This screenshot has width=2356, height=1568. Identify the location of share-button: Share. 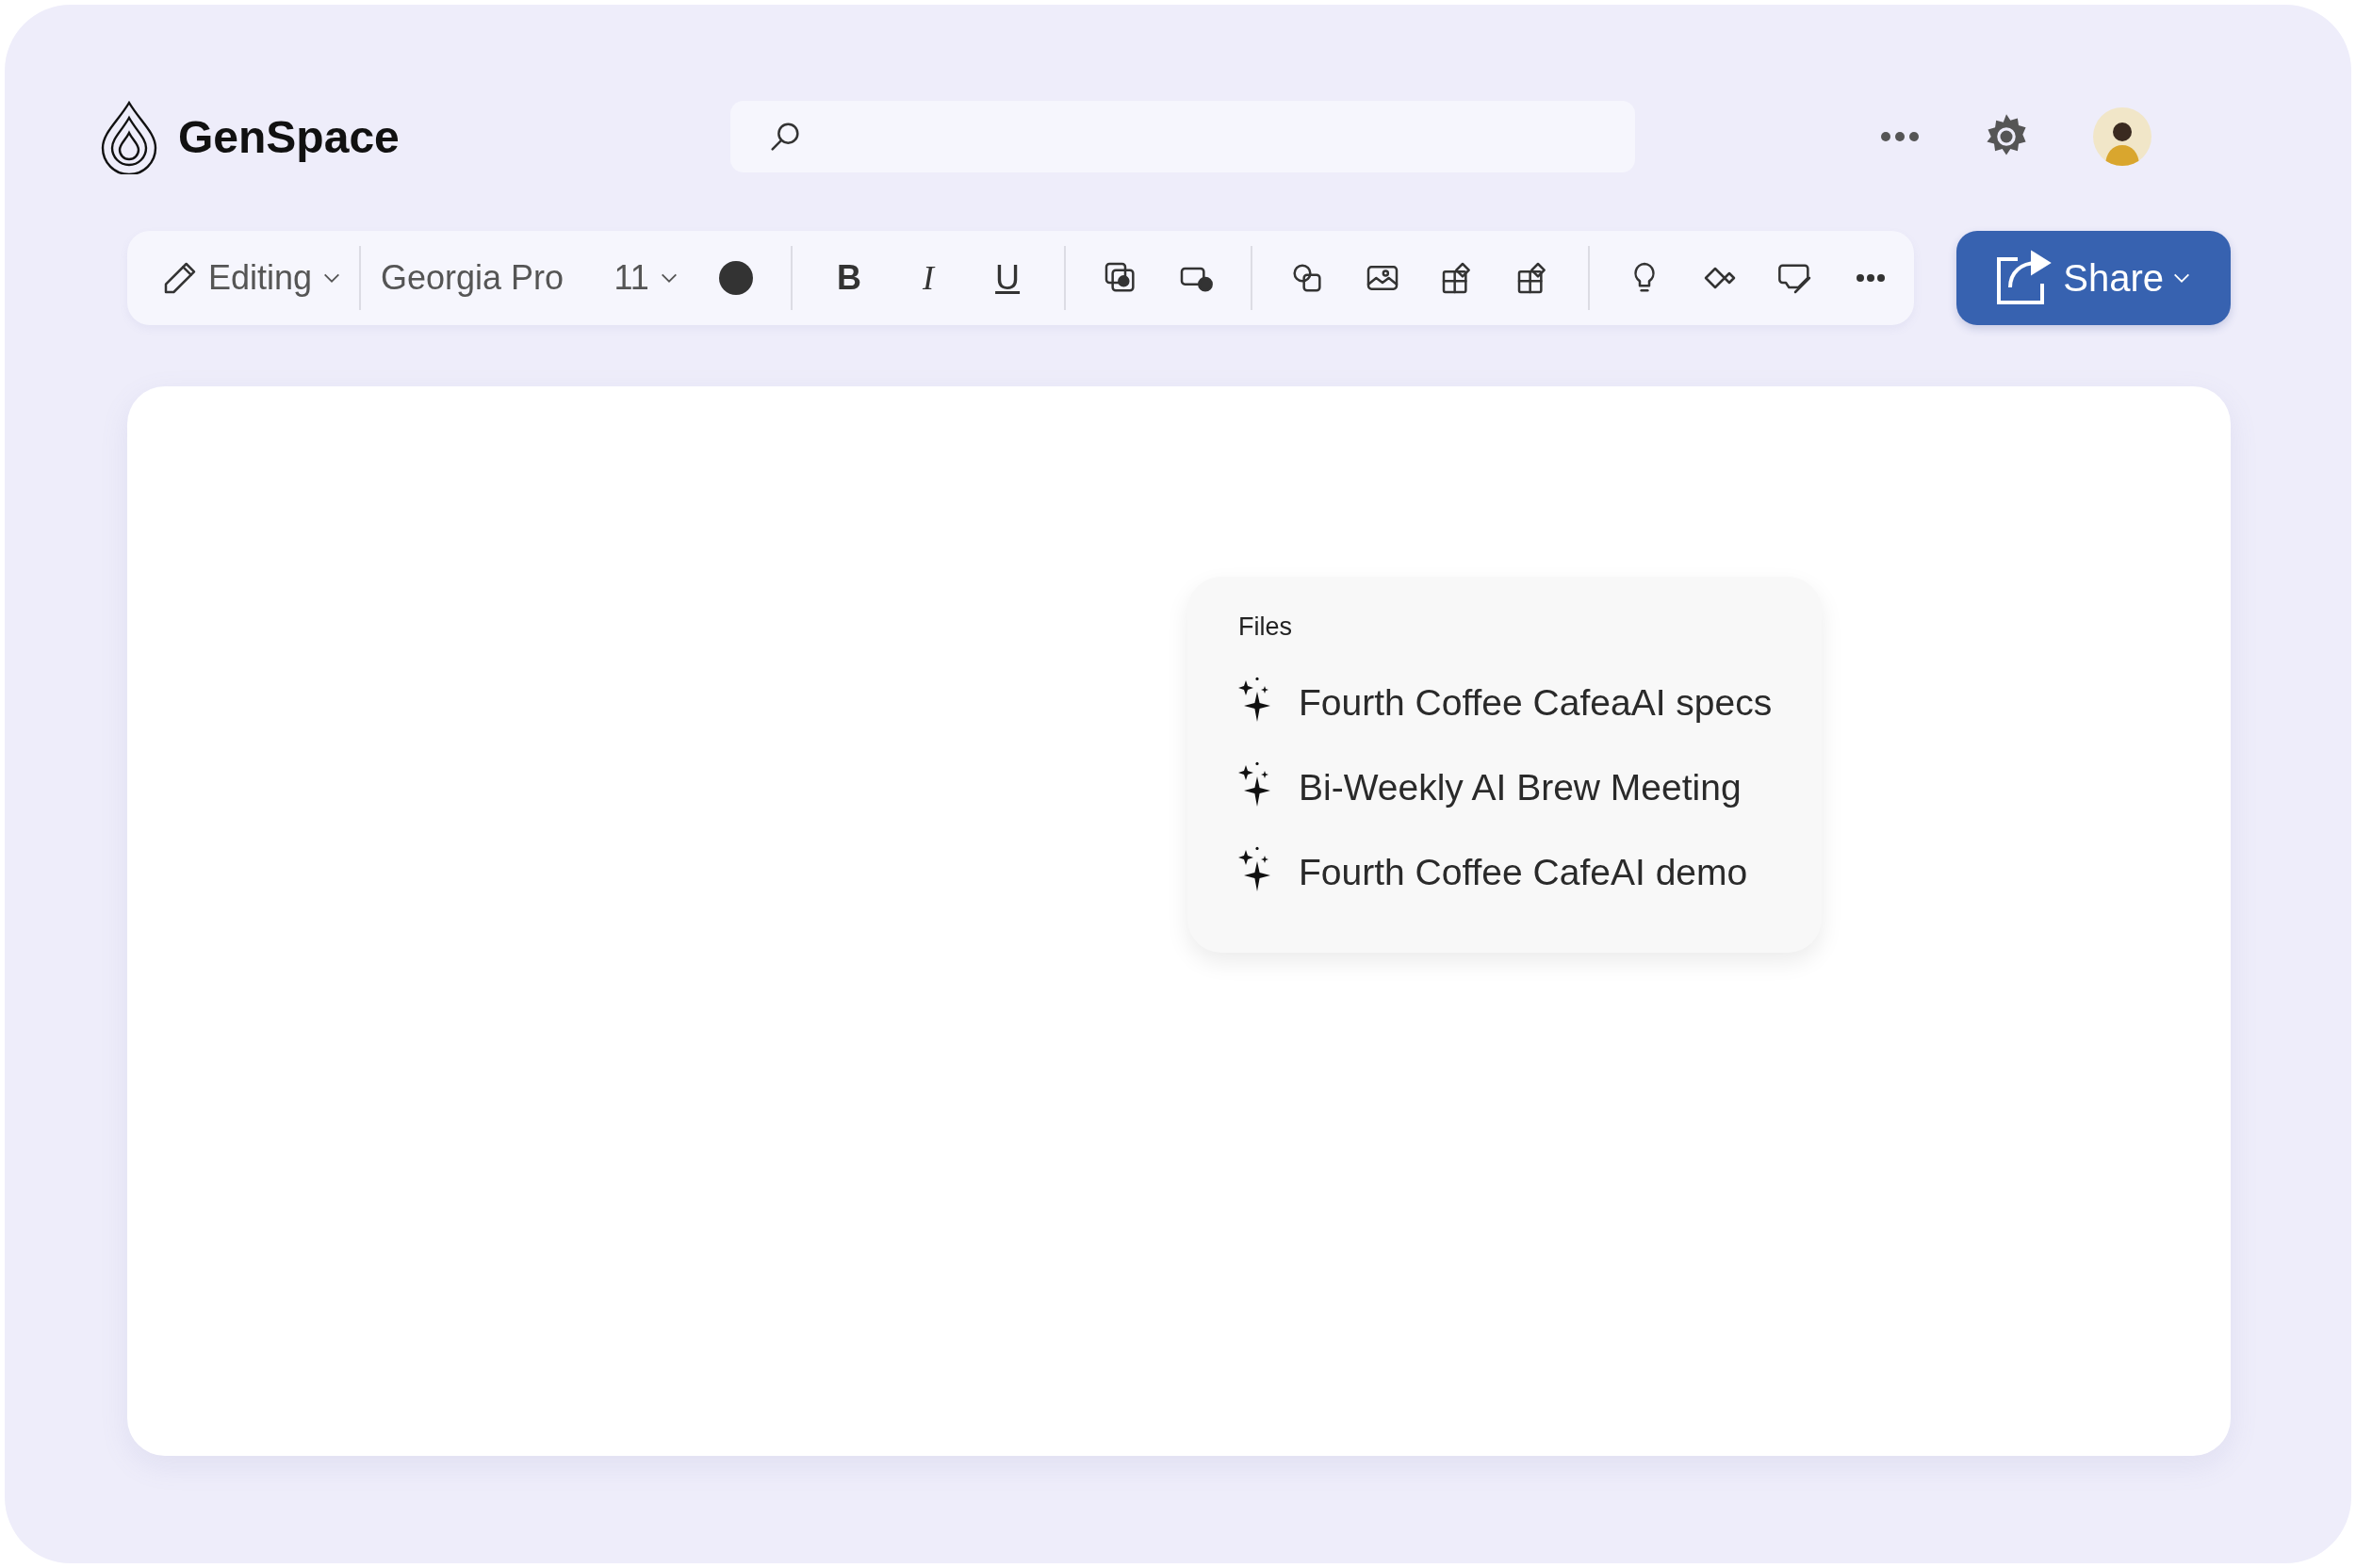
(2093, 278).